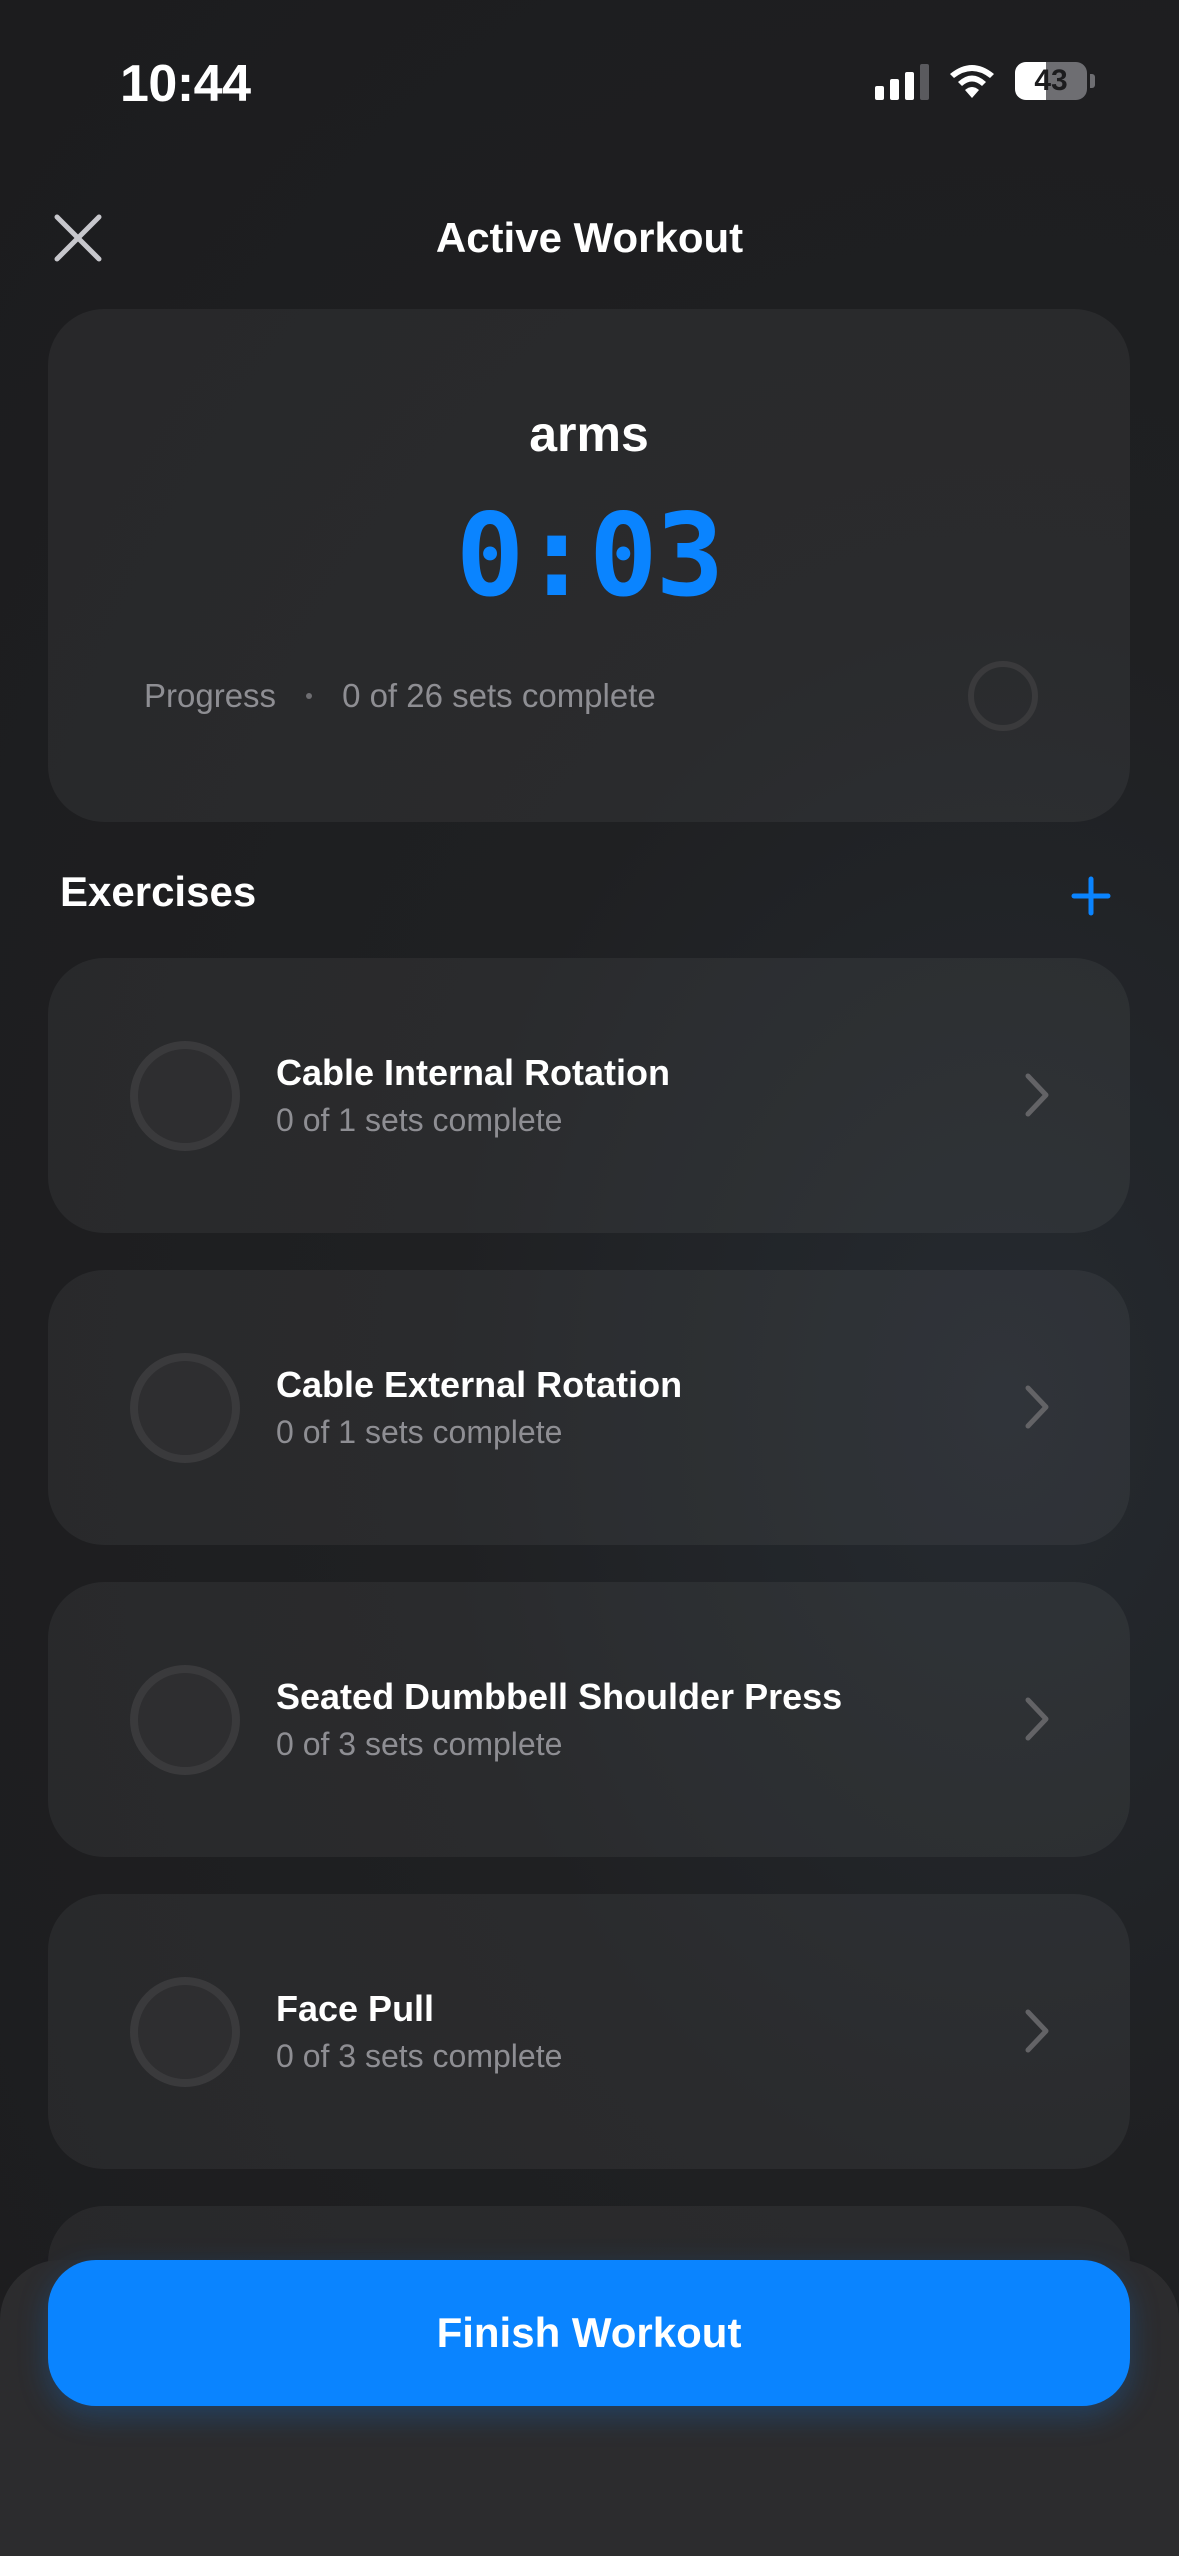 This screenshot has width=1179, height=2556. I want to click on finish-workout-button: Finish Workout, so click(589, 2333).